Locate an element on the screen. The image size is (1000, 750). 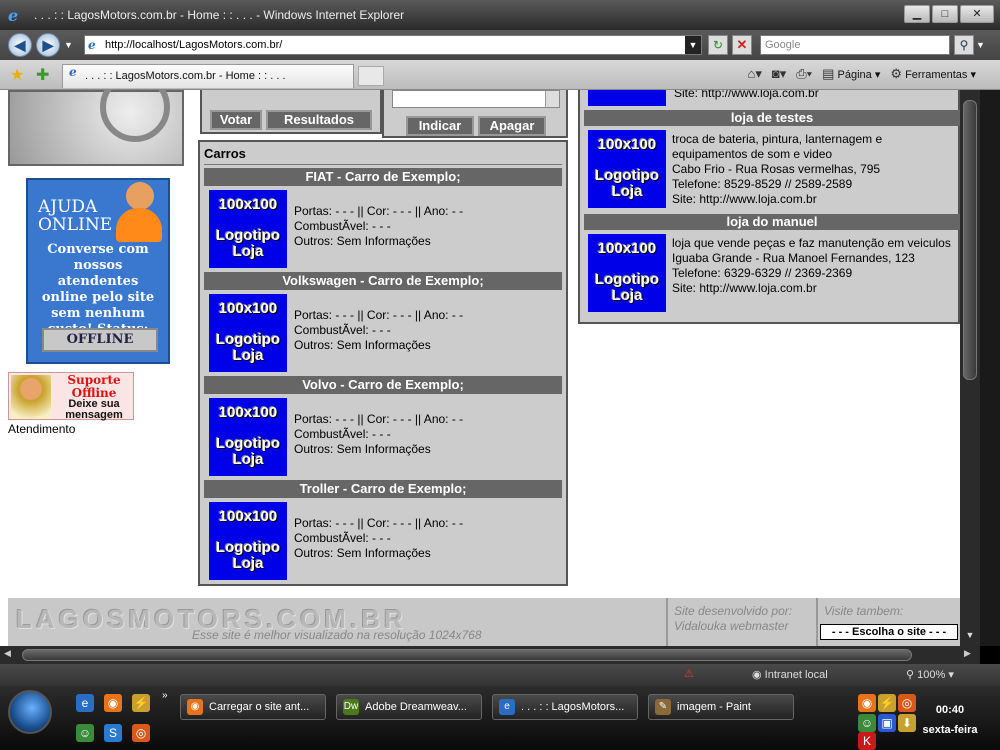
car-header: Troller - Carro de Exemplo; is located at coordinates (383, 489).